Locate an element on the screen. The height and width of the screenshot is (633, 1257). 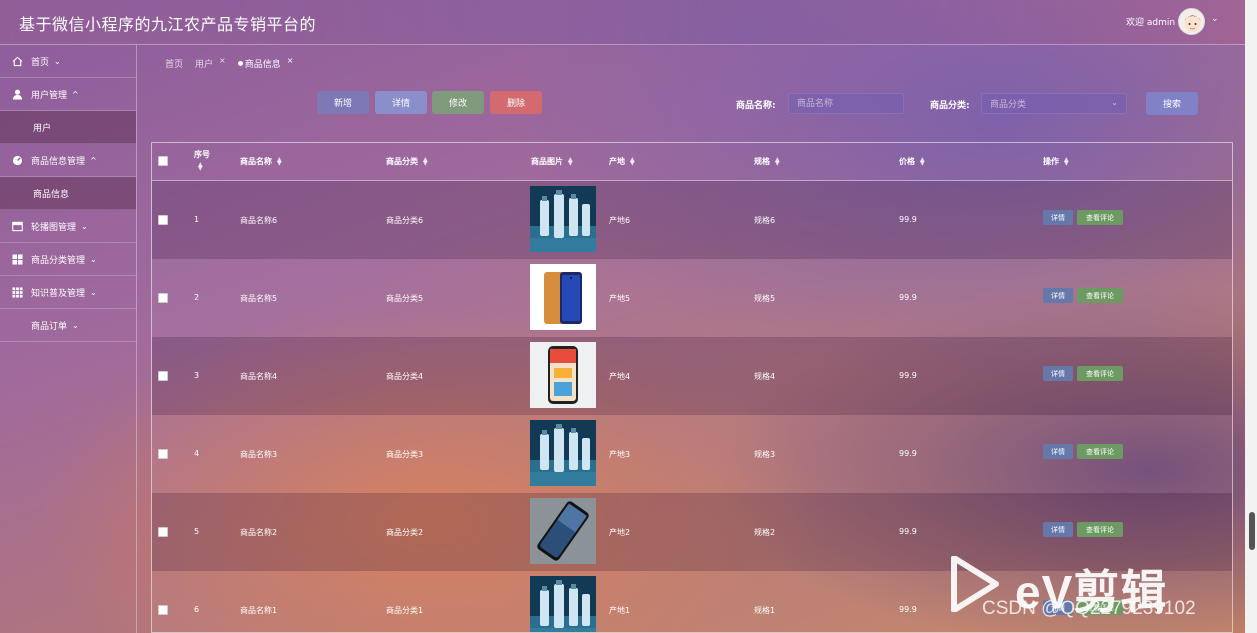
home-icon is located at coordinates (17, 61).